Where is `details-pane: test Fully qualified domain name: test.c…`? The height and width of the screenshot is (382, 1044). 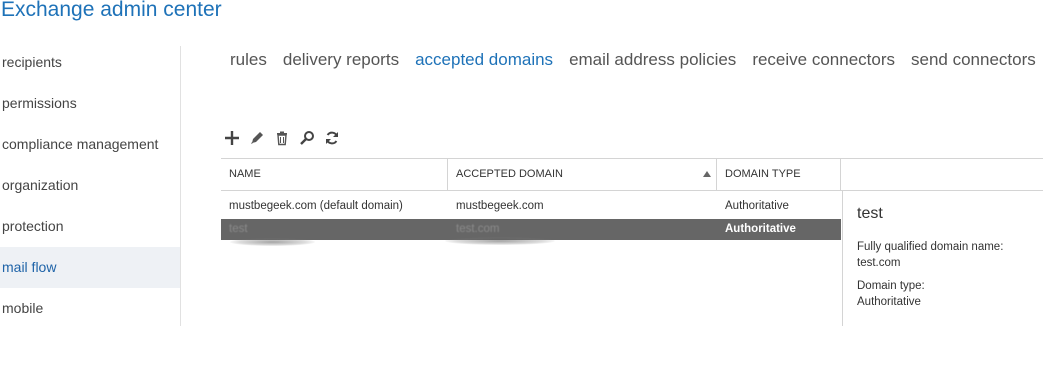
details-pane: test Fully qualified domain name: test.c… is located at coordinates (943, 258).